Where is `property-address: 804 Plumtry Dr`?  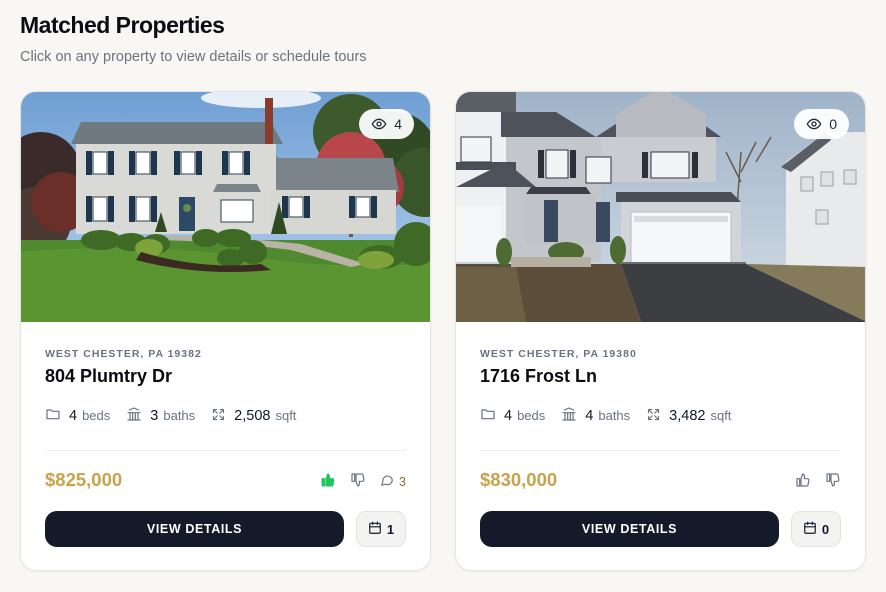
property-address: 804 Plumtry Dr is located at coordinates (108, 376).